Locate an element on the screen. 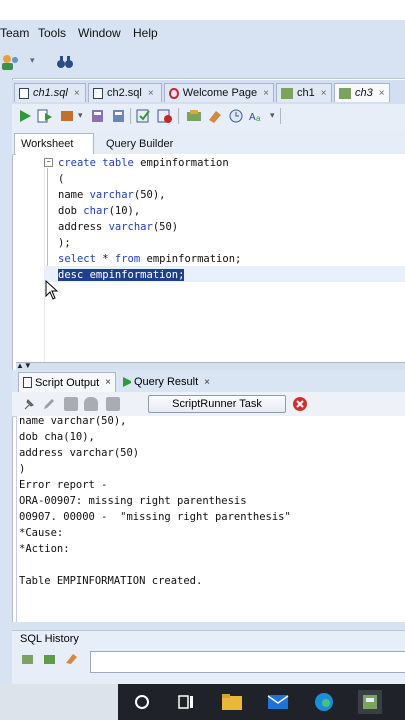  format-case-icon: Aa is located at coordinates (257, 116).